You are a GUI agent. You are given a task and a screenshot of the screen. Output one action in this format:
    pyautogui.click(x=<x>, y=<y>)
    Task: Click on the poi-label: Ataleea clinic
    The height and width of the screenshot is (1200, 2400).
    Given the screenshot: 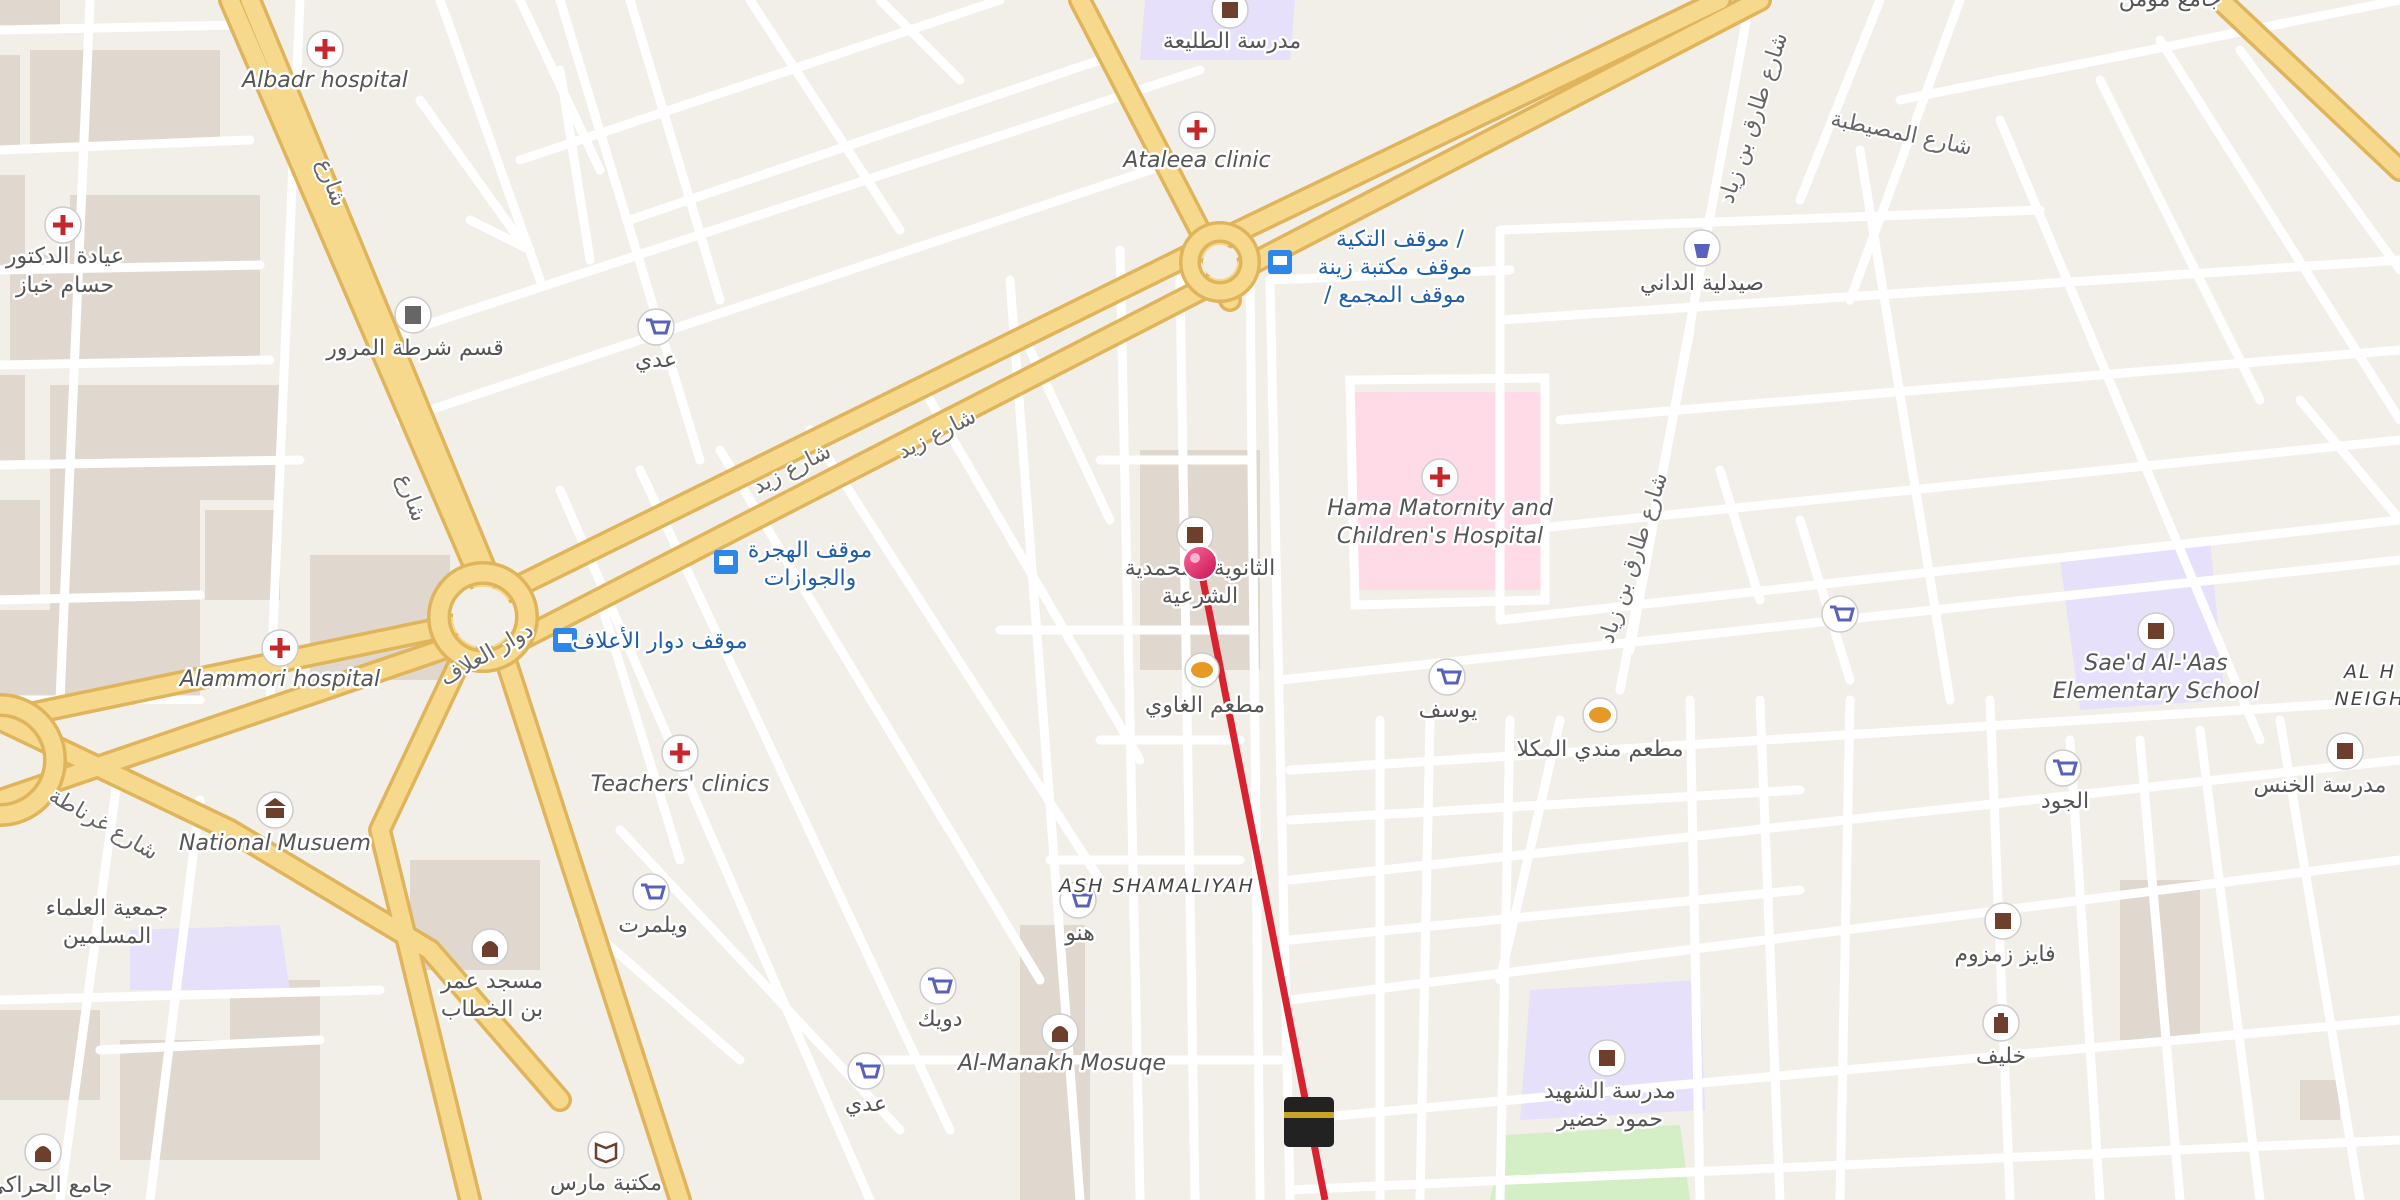 What is the action you would take?
    pyautogui.click(x=1195, y=160)
    